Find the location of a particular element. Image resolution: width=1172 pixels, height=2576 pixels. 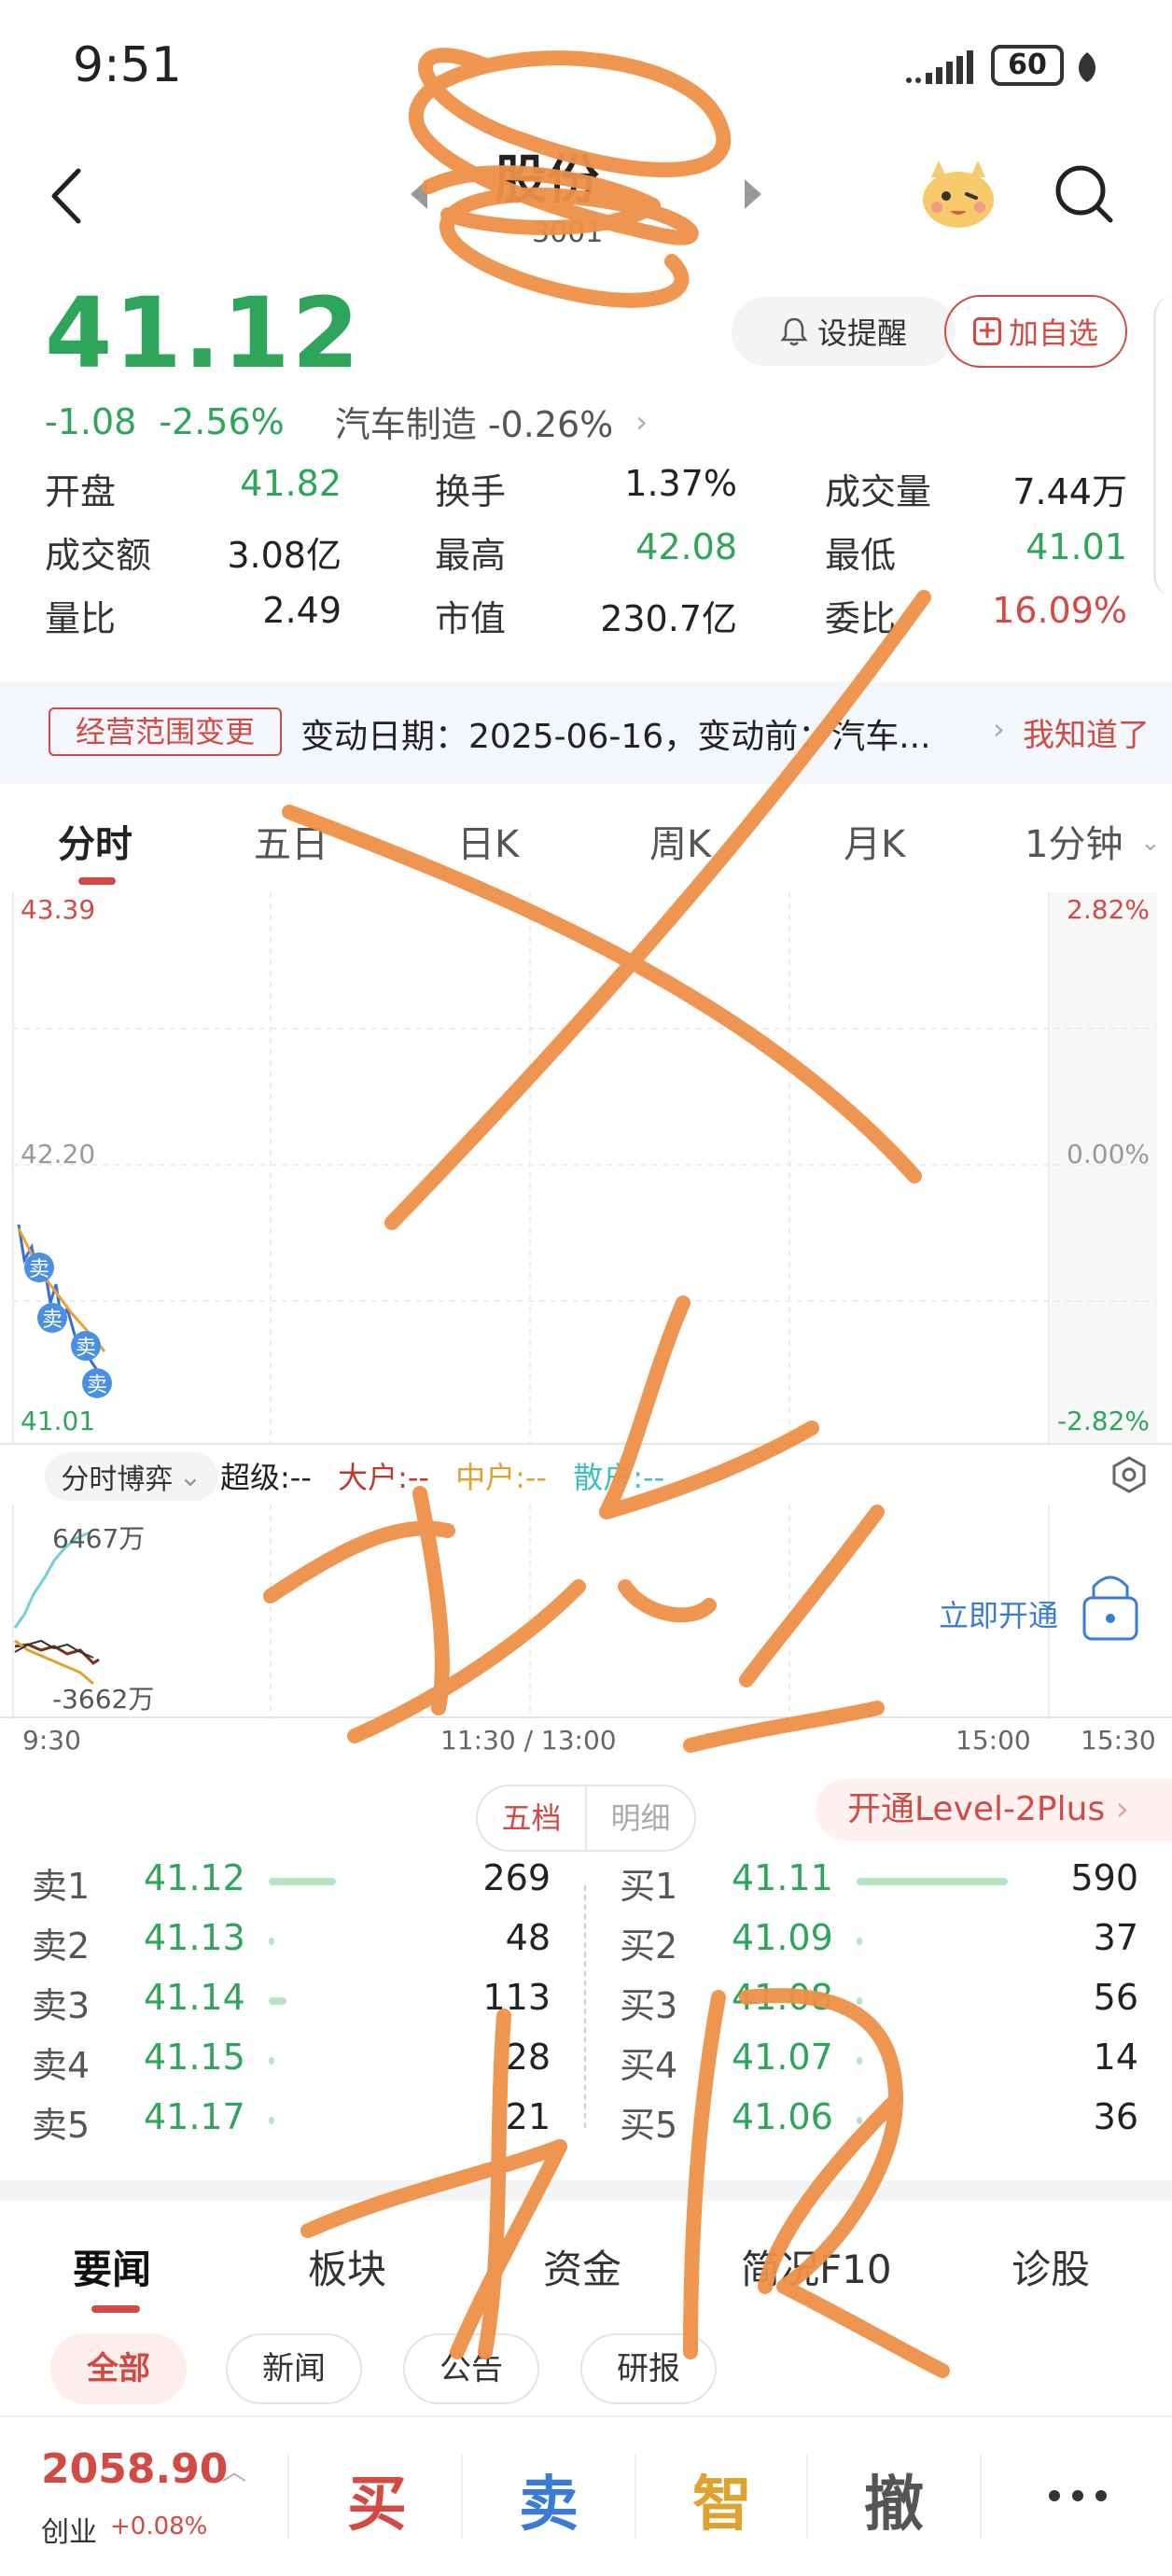

buy-level-volume: 14 is located at coordinates (1115, 2057).